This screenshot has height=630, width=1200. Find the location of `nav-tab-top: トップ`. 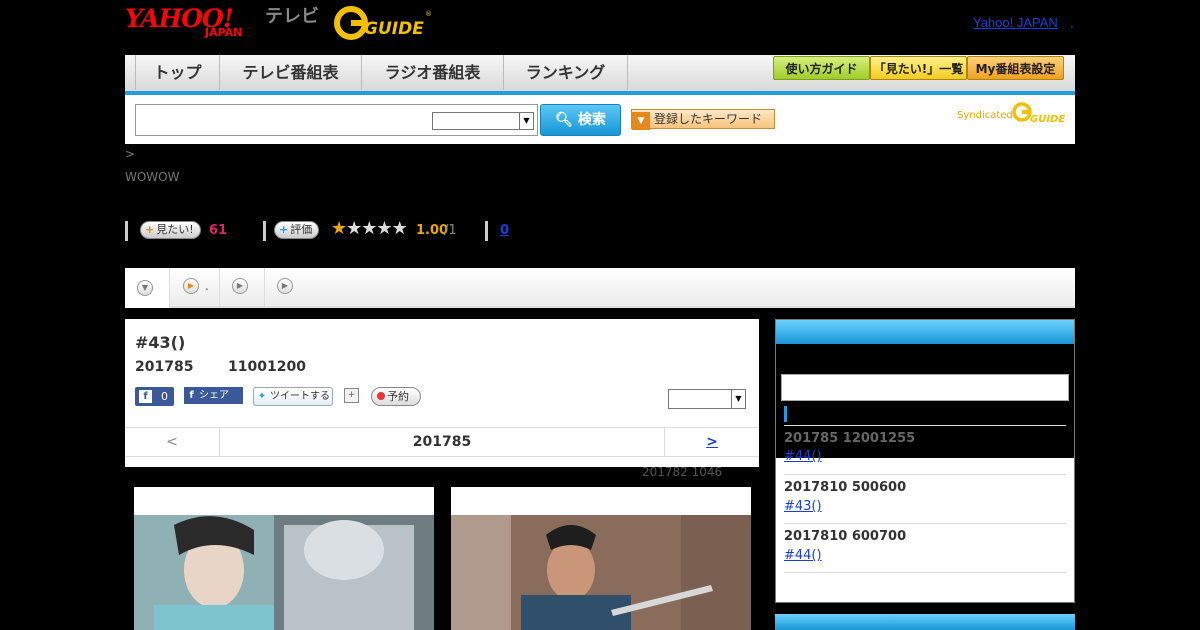

nav-tab-top: トップ is located at coordinates (177, 72).